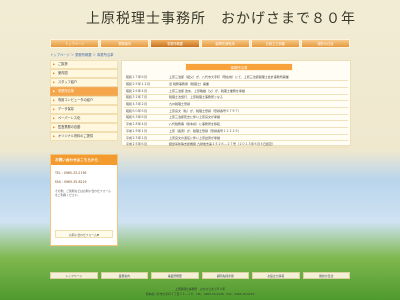  Describe the element at coordinates (258, 111) in the screenshot. I see `history-text: 上原良文（私）が、税理士登録（登録番号６７９７）` at that location.